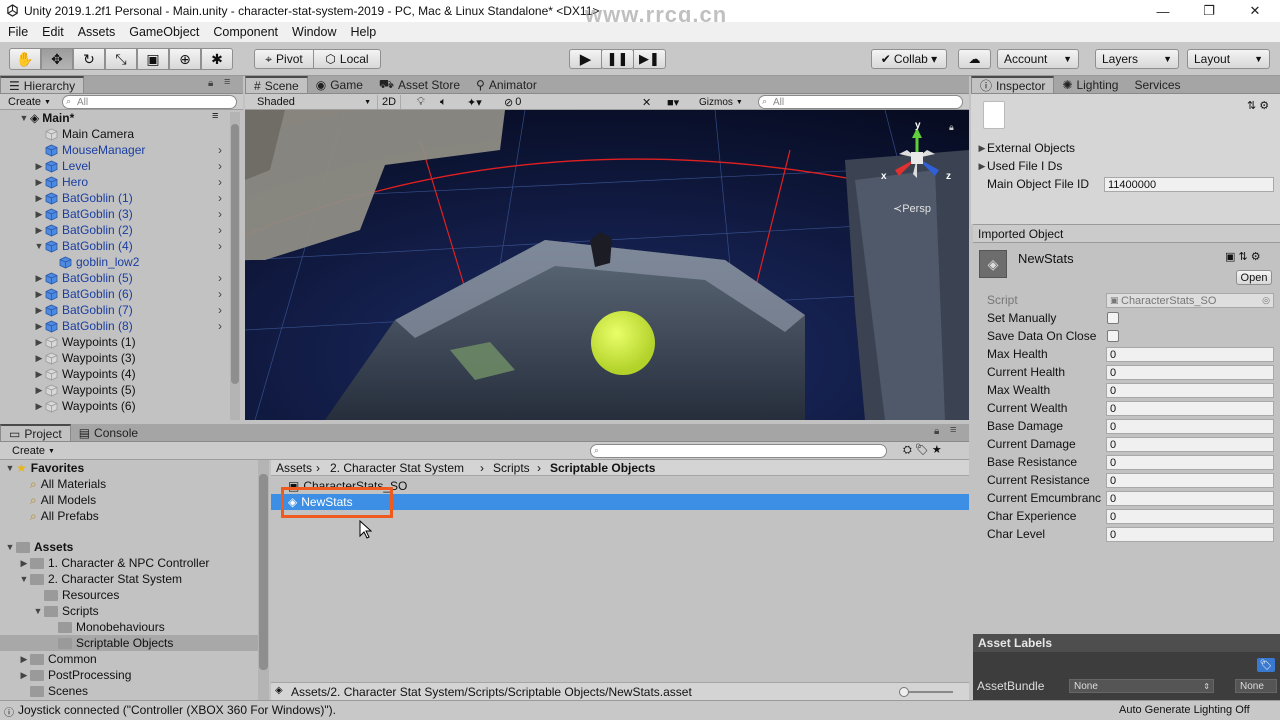 This screenshot has width=1280, height=720. What do you see at coordinates (84, 390) in the screenshot?
I see `hierarchy-item: ▶ Waypoints (5)` at bounding box center [84, 390].